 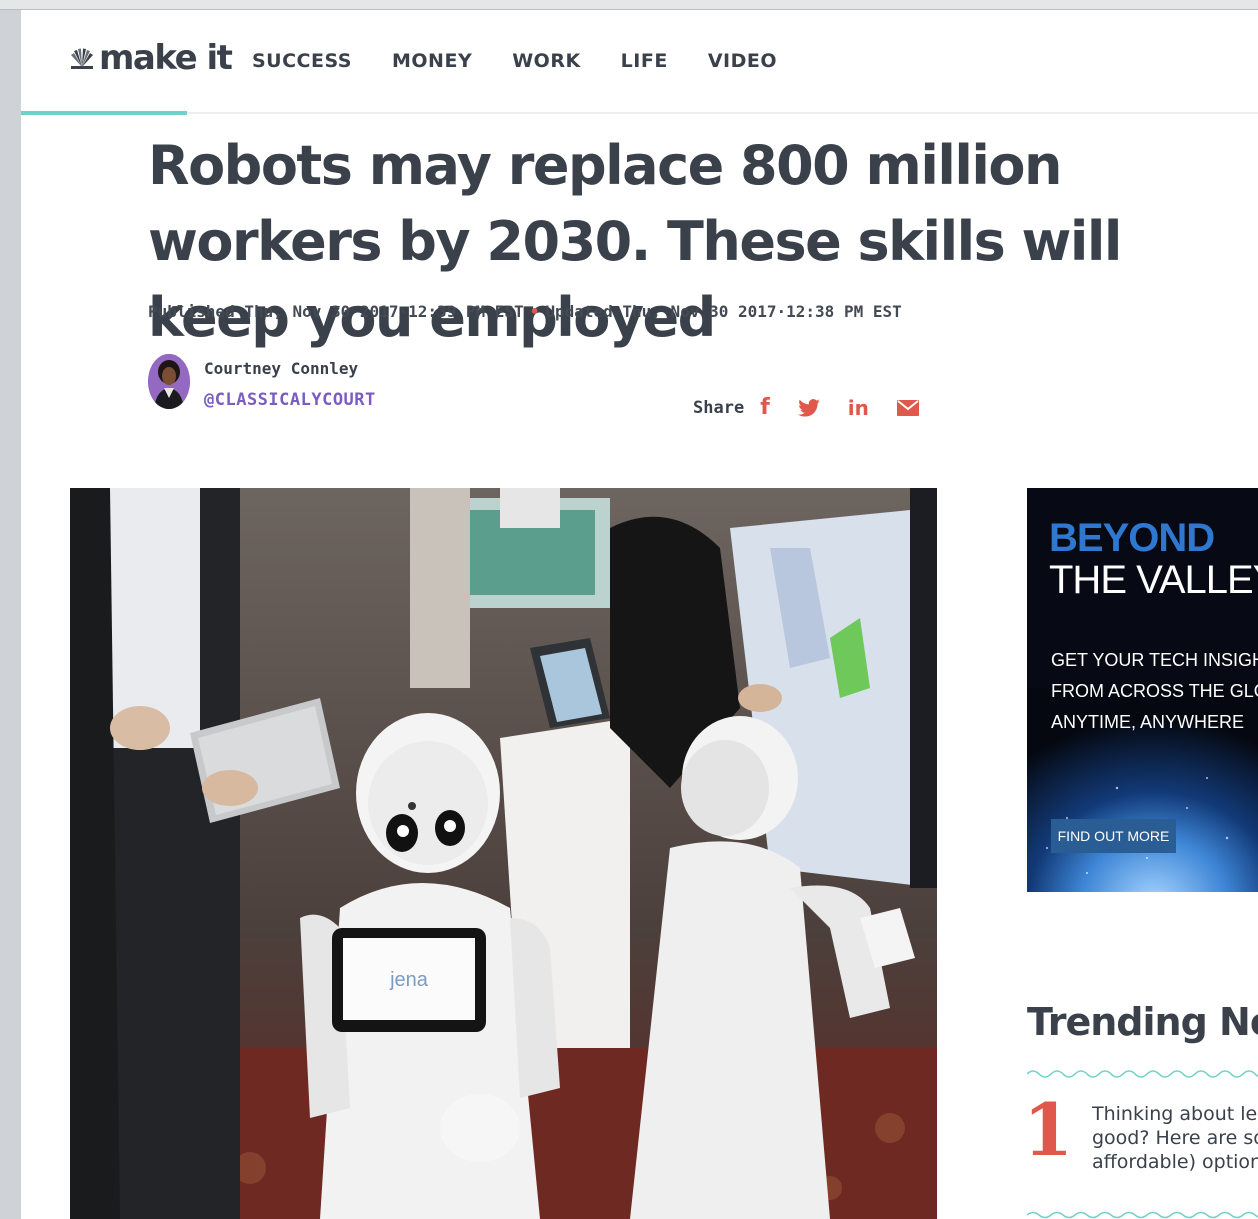 What do you see at coordinates (1048, 1129) in the screenshot?
I see `trending-rank: 1` at bounding box center [1048, 1129].